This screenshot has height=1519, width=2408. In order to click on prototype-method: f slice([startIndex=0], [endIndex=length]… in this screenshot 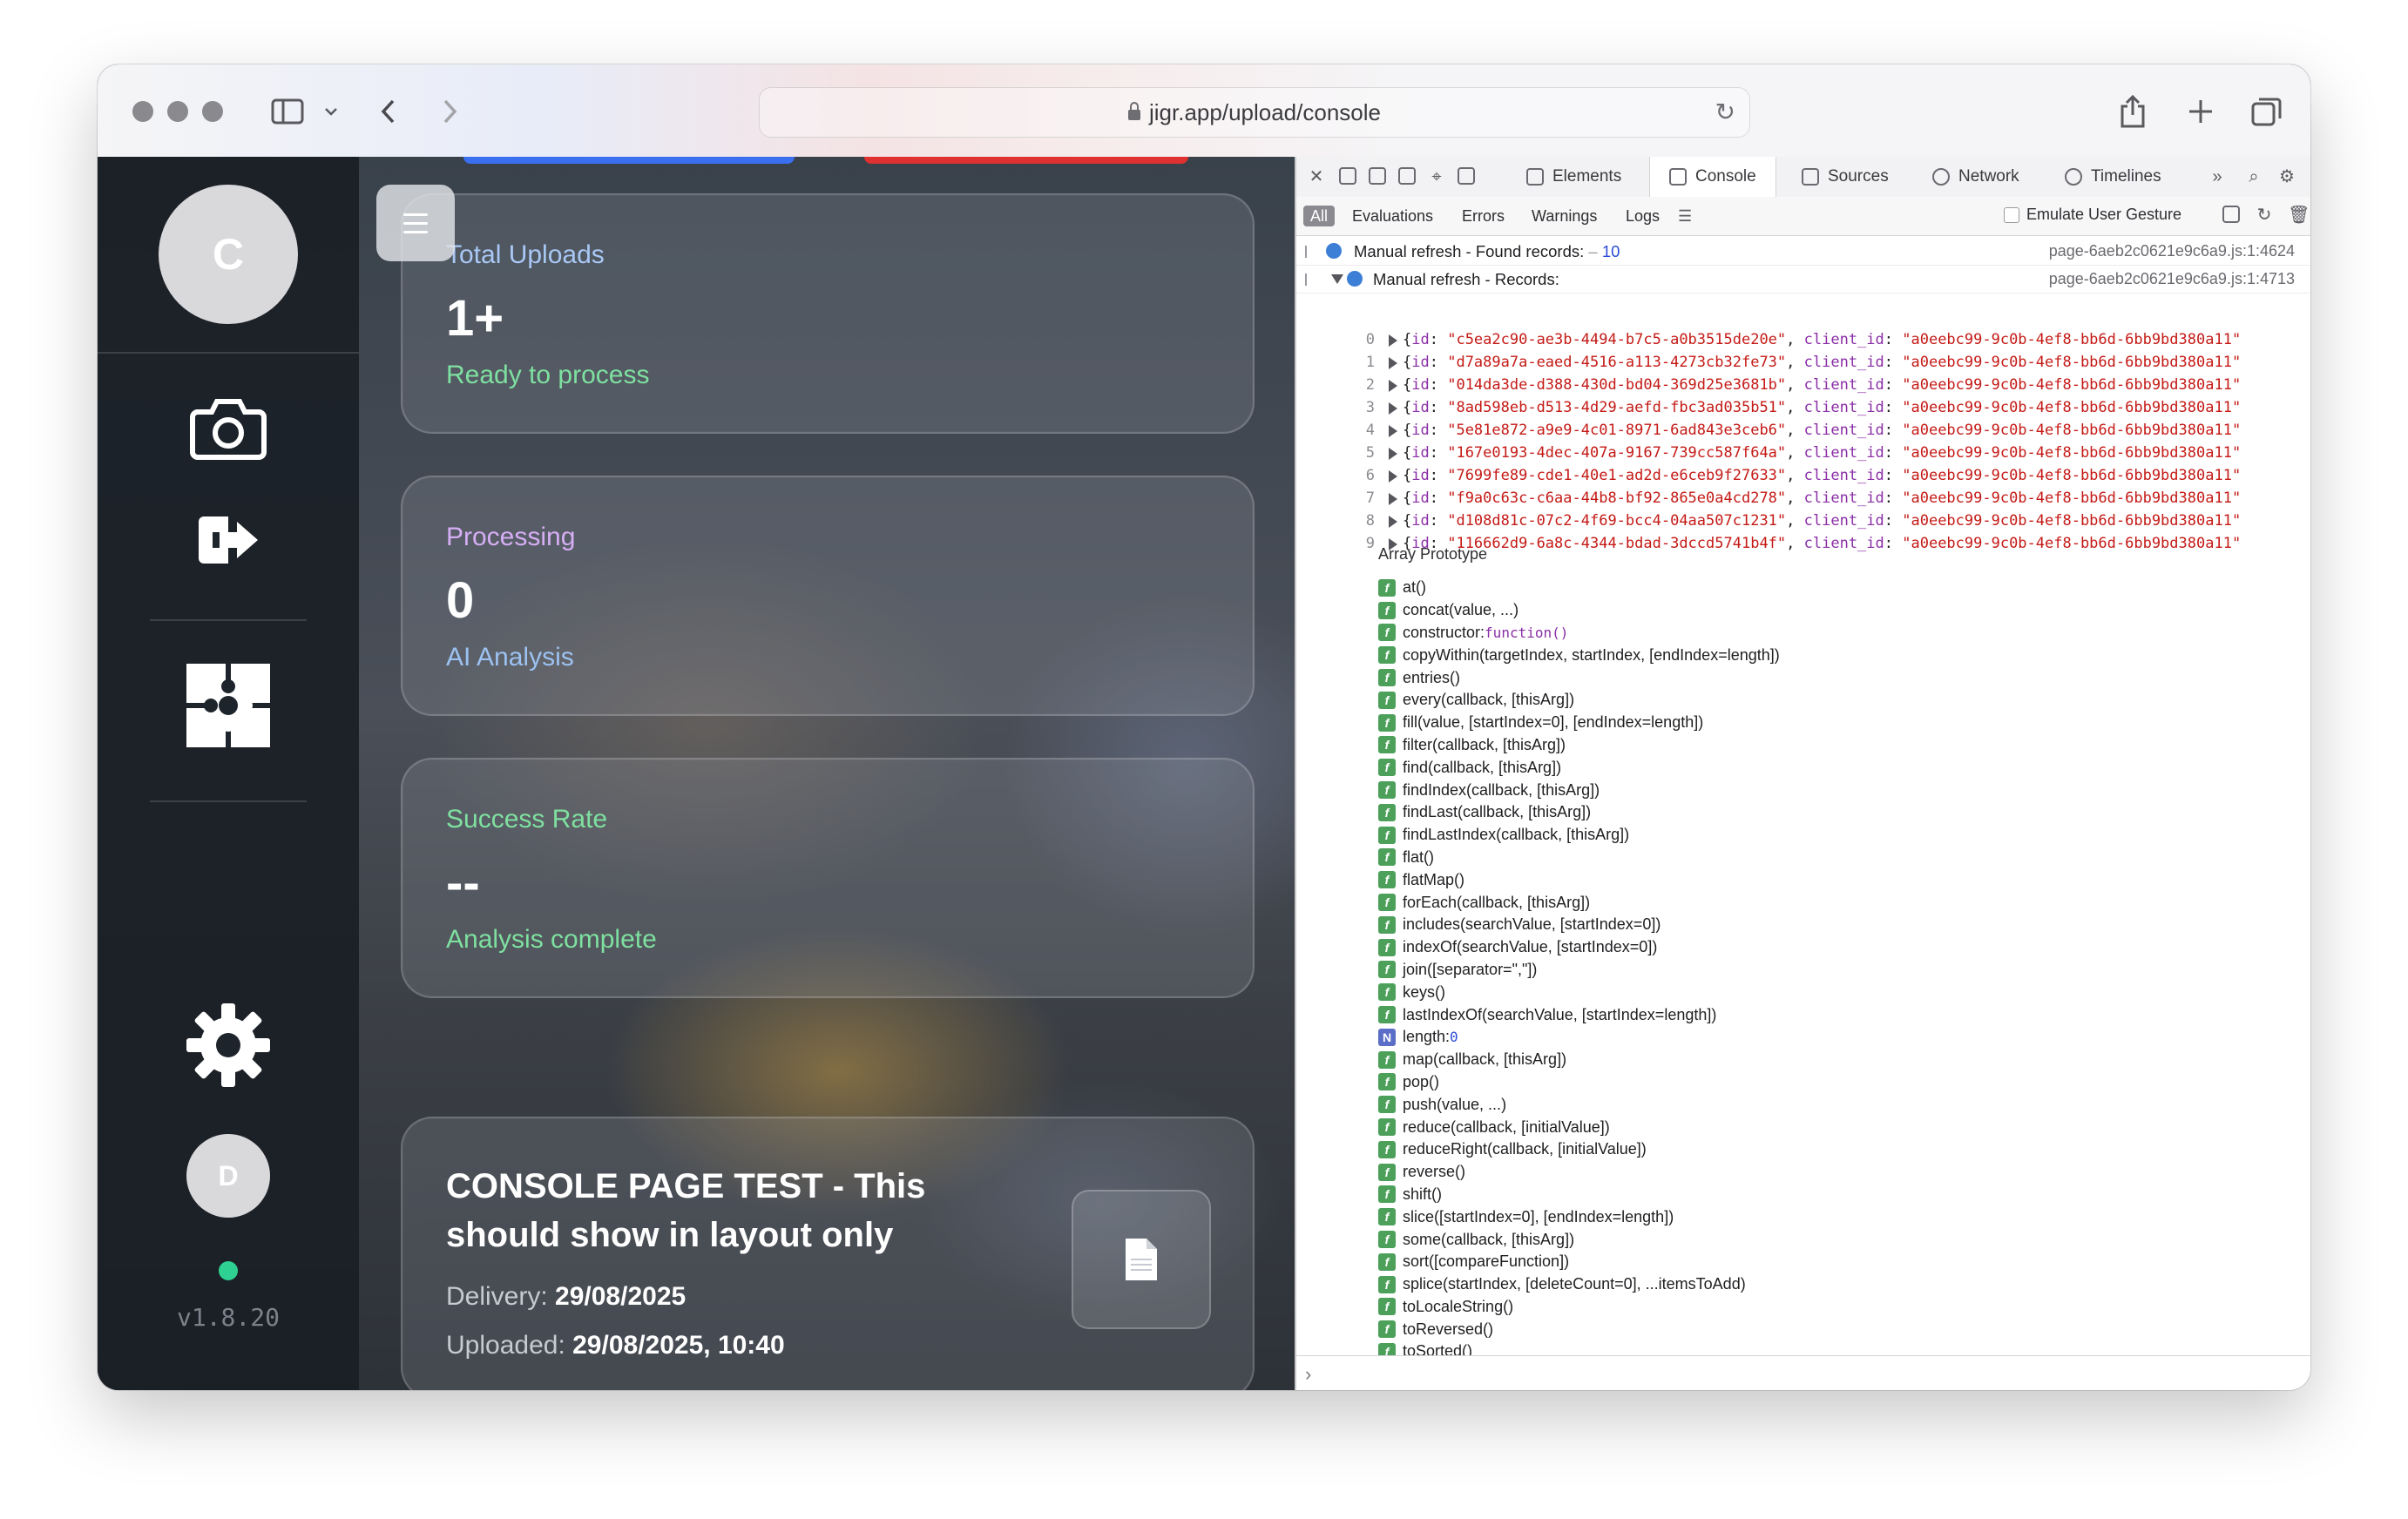, I will do `click(1831, 1216)`.